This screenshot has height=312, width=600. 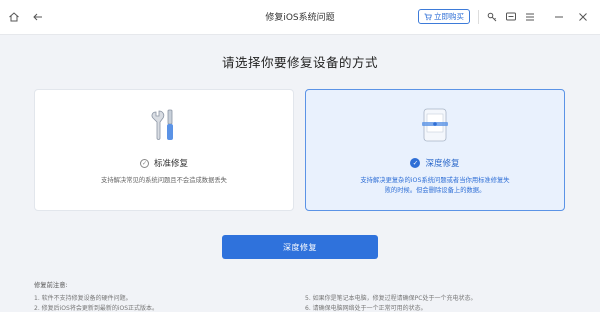 What do you see at coordinates (299, 62) in the screenshot?
I see `page-heading: 请选择你要修复设备的方式` at bounding box center [299, 62].